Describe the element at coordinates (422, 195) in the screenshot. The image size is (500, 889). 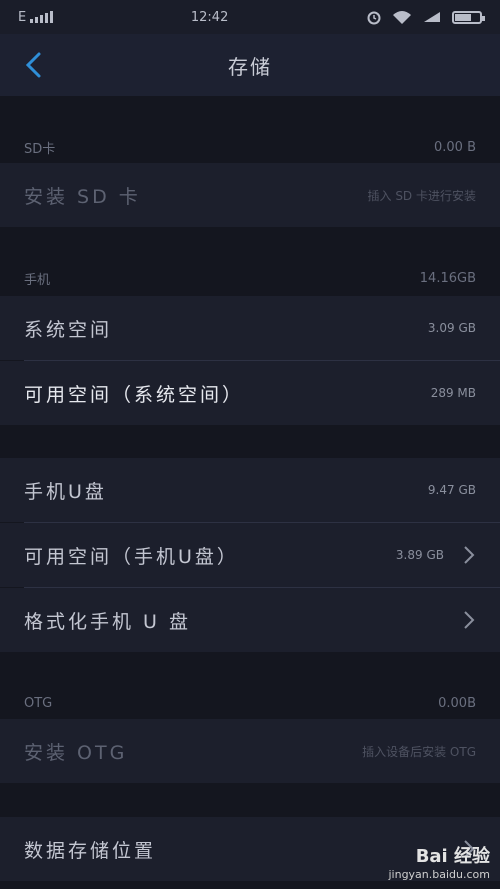
I see `install-sd-hint: 插入 SD 卡进行安装` at that location.